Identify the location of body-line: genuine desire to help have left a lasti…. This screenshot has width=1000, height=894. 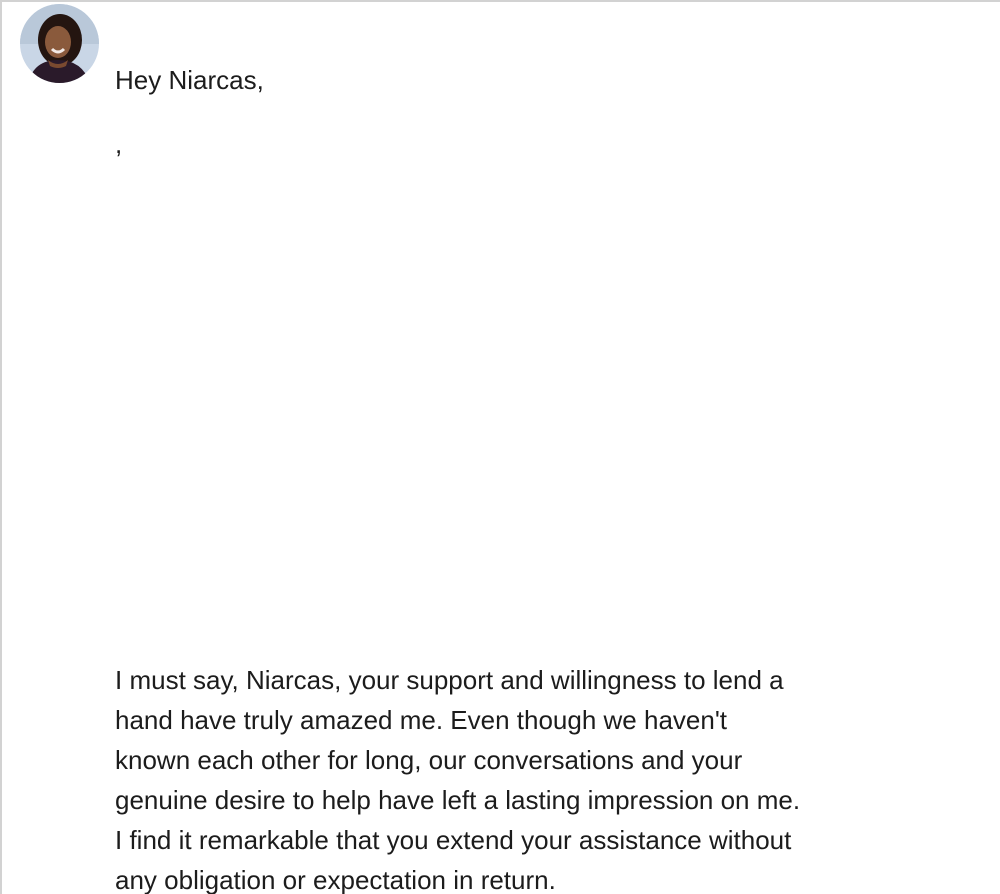
(458, 800).